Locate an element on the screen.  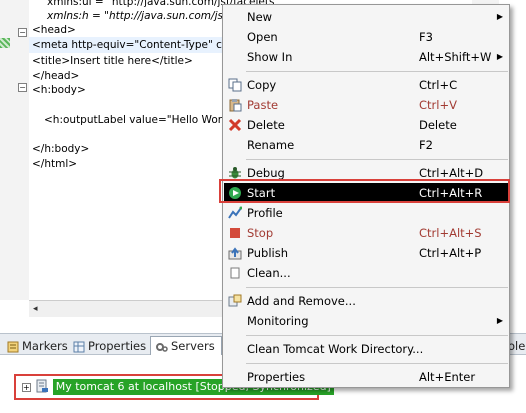
tab-properties: Properties is located at coordinates (110, 345).